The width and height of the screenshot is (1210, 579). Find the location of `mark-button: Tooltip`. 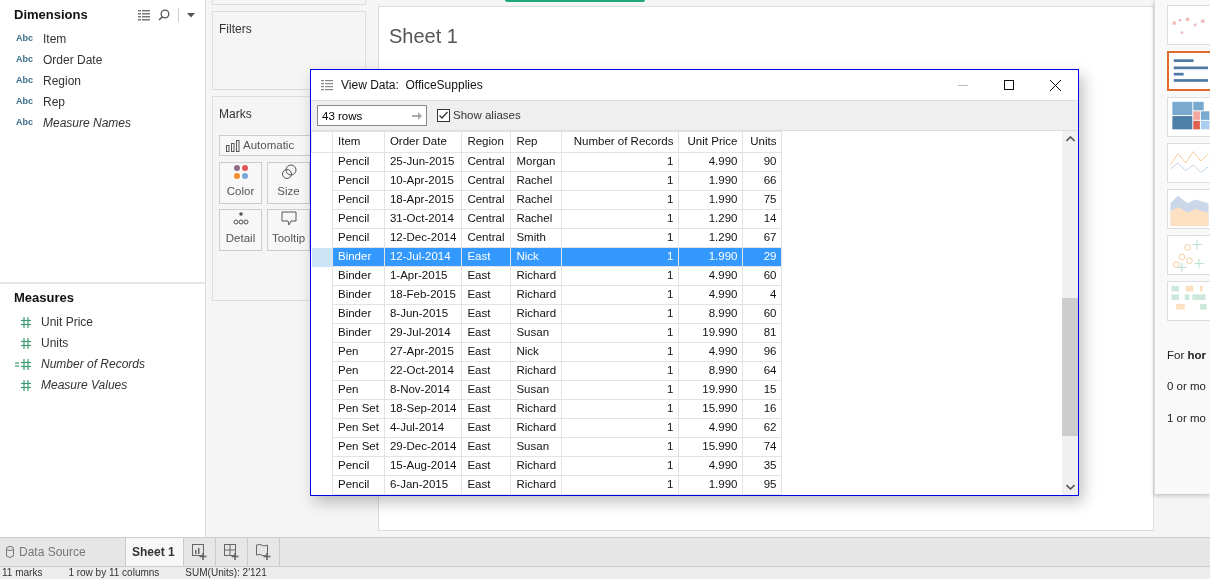

mark-button: Tooltip is located at coordinates (288, 230).